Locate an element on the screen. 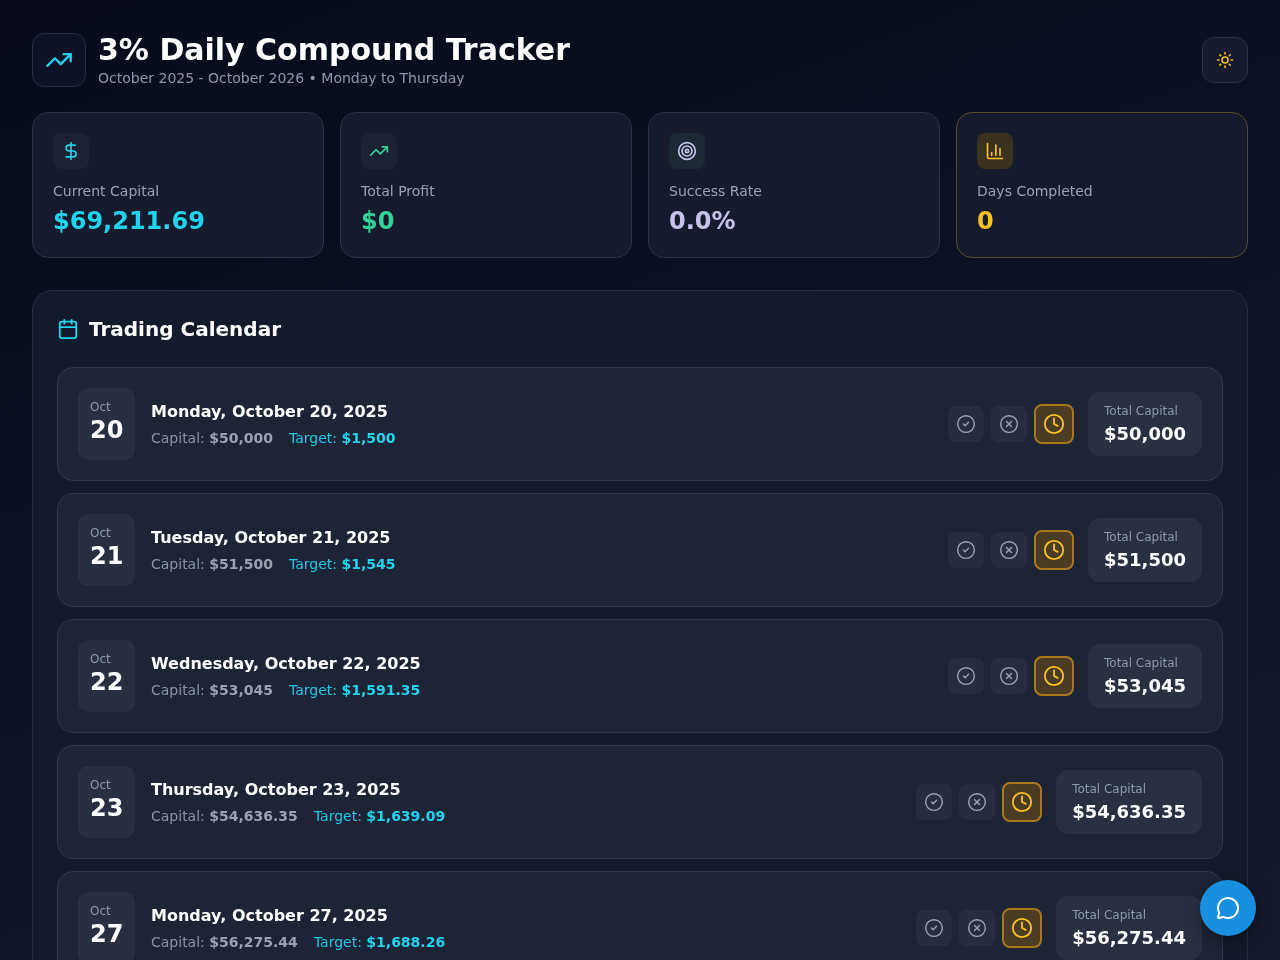 This screenshot has height=960, width=1280. capital-text: Capital: $51,500 is located at coordinates (212, 564).